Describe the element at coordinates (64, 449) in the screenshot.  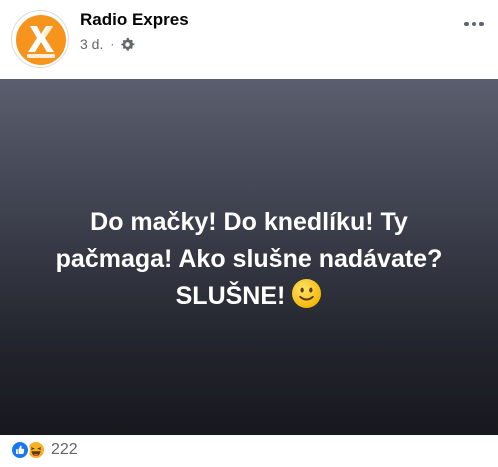
I see `reaction-count: 222` at that location.